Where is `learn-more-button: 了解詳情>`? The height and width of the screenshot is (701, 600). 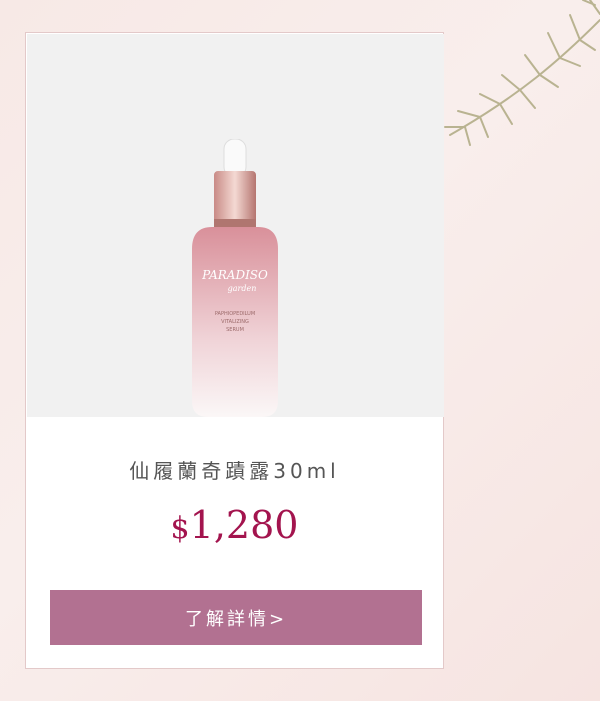 learn-more-button: 了解詳情> is located at coordinates (236, 617).